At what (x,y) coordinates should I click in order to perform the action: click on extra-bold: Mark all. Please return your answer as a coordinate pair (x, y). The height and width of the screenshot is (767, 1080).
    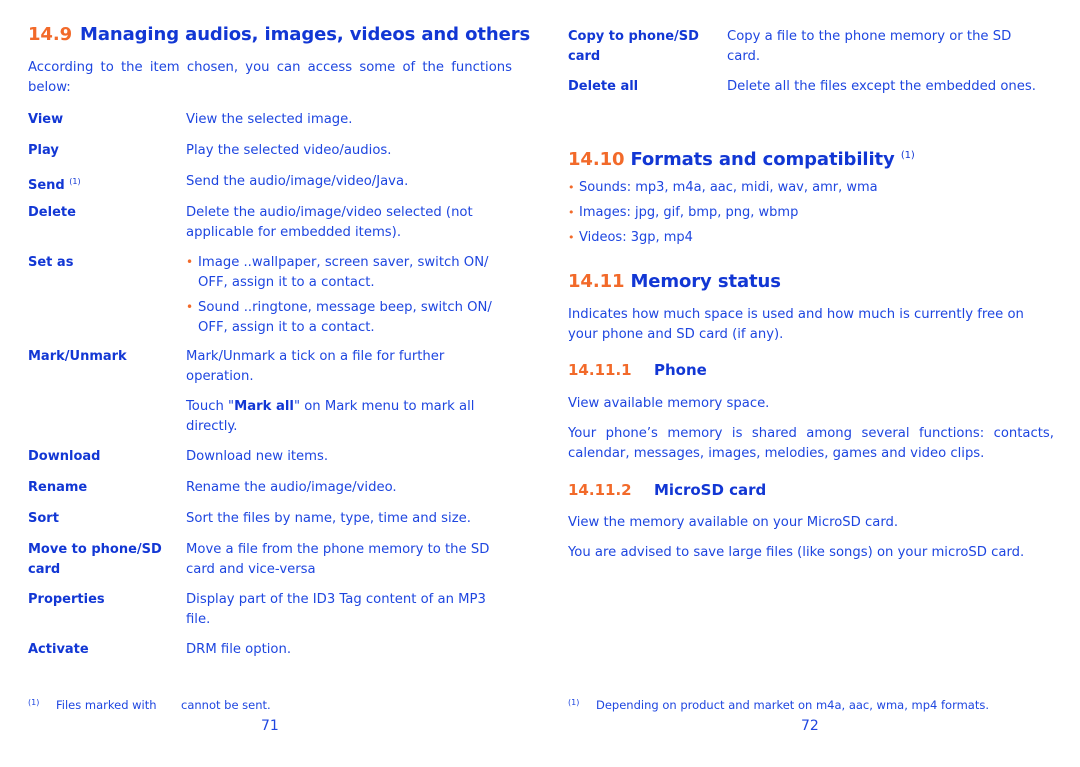
    Looking at the image, I should click on (264, 406).